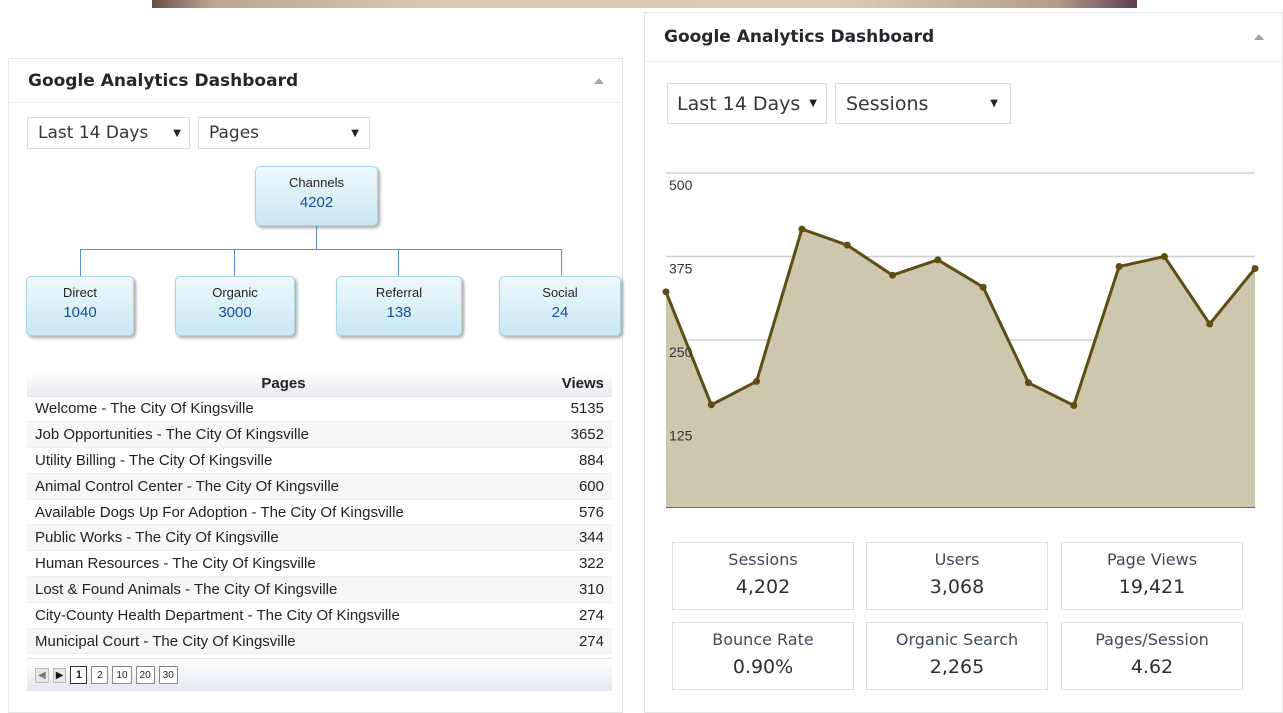 The image size is (1283, 713). Describe the element at coordinates (42, 675) in the screenshot. I see `previous-page-icon: ◀` at that location.